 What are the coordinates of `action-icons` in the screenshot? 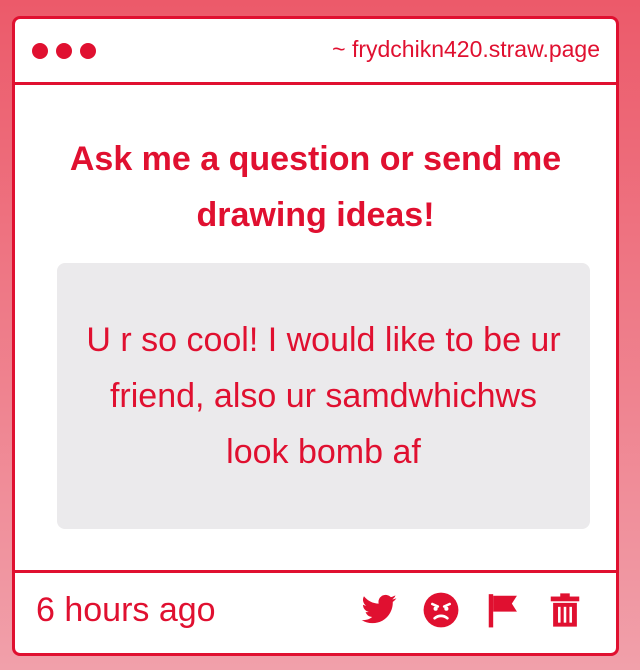 It's located at (472, 610).